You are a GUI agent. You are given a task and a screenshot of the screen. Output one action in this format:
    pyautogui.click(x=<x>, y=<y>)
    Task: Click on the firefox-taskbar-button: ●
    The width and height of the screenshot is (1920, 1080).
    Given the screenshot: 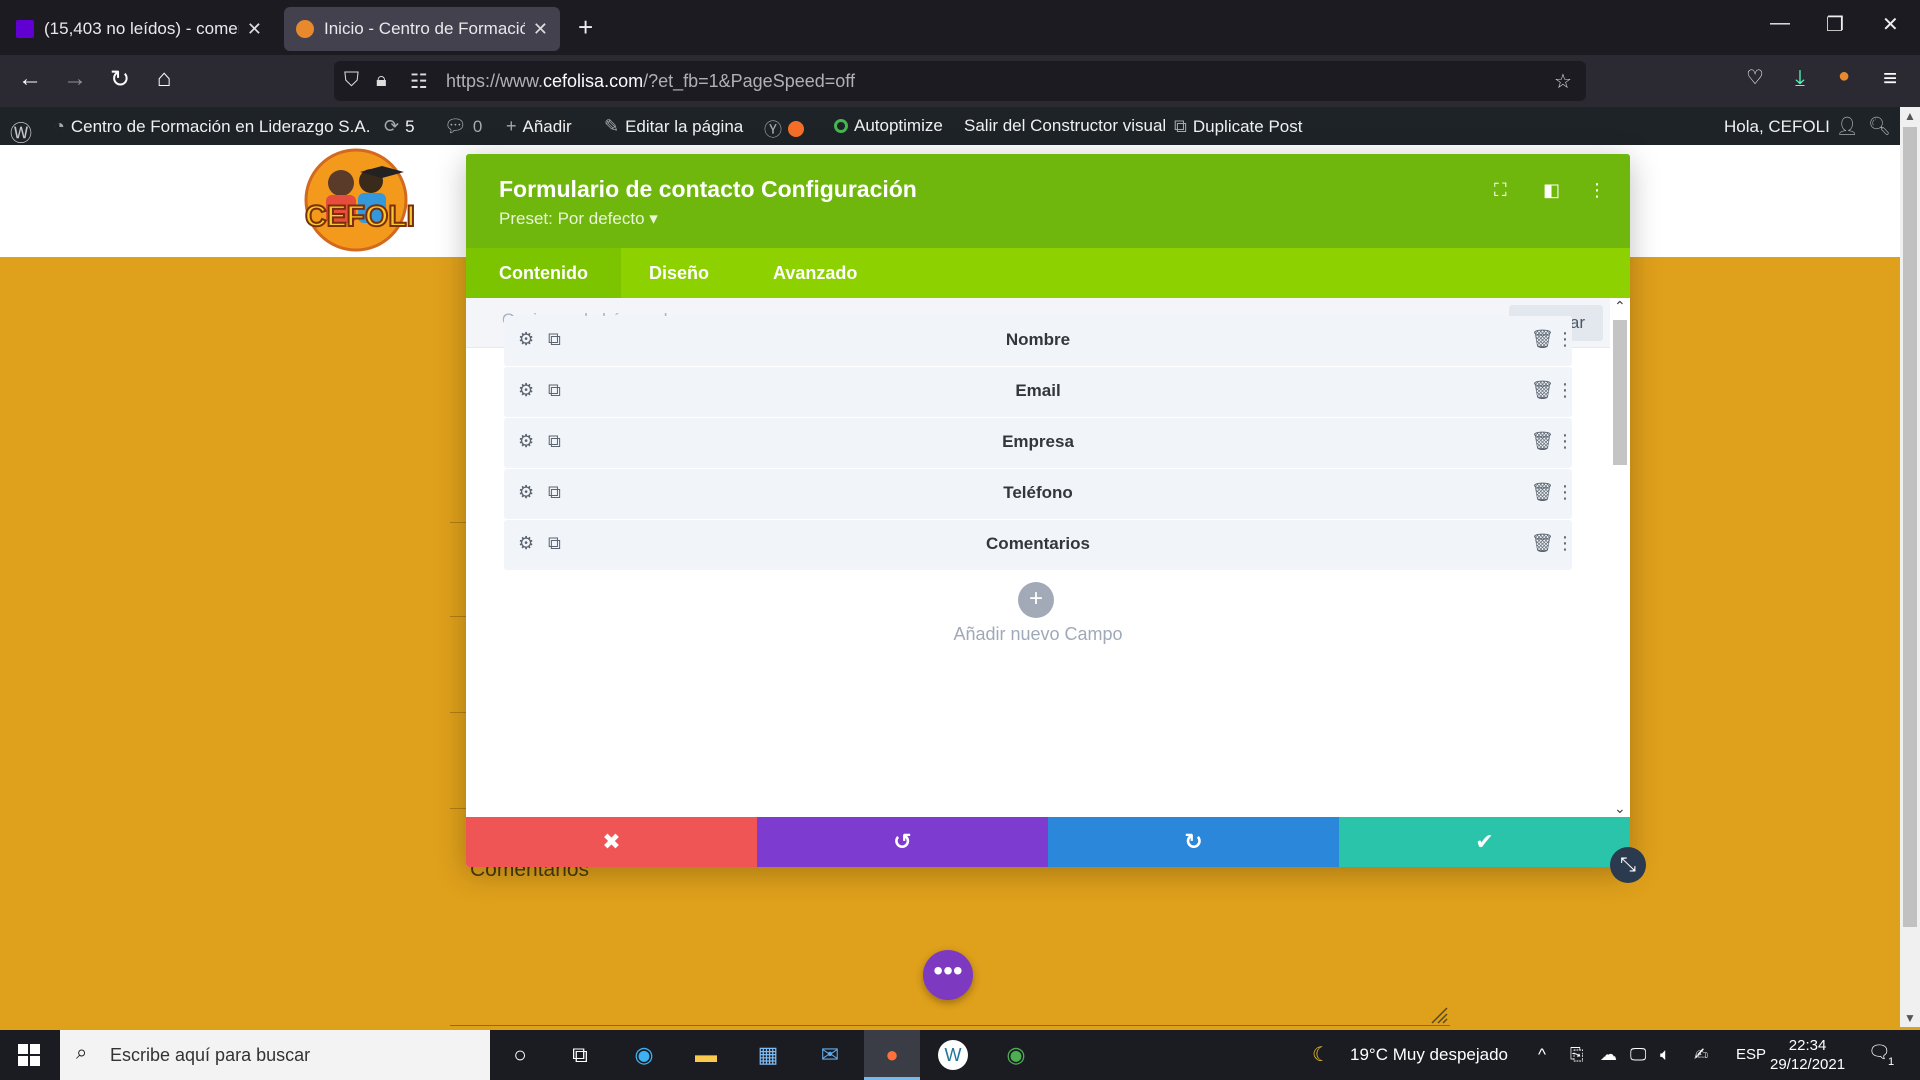 What is the action you would take?
    pyautogui.click(x=892, y=1055)
    